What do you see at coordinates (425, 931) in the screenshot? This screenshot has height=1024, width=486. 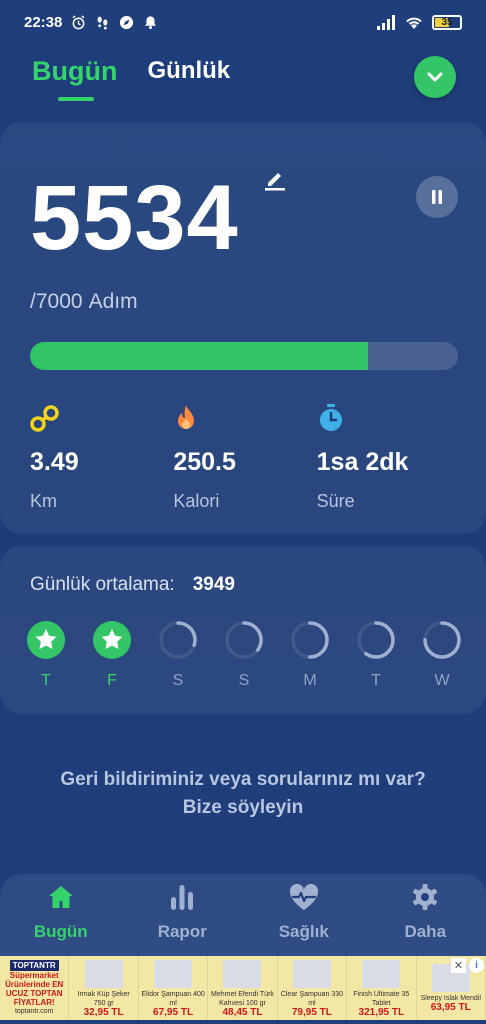 I see `nav-label-more: Daha` at bounding box center [425, 931].